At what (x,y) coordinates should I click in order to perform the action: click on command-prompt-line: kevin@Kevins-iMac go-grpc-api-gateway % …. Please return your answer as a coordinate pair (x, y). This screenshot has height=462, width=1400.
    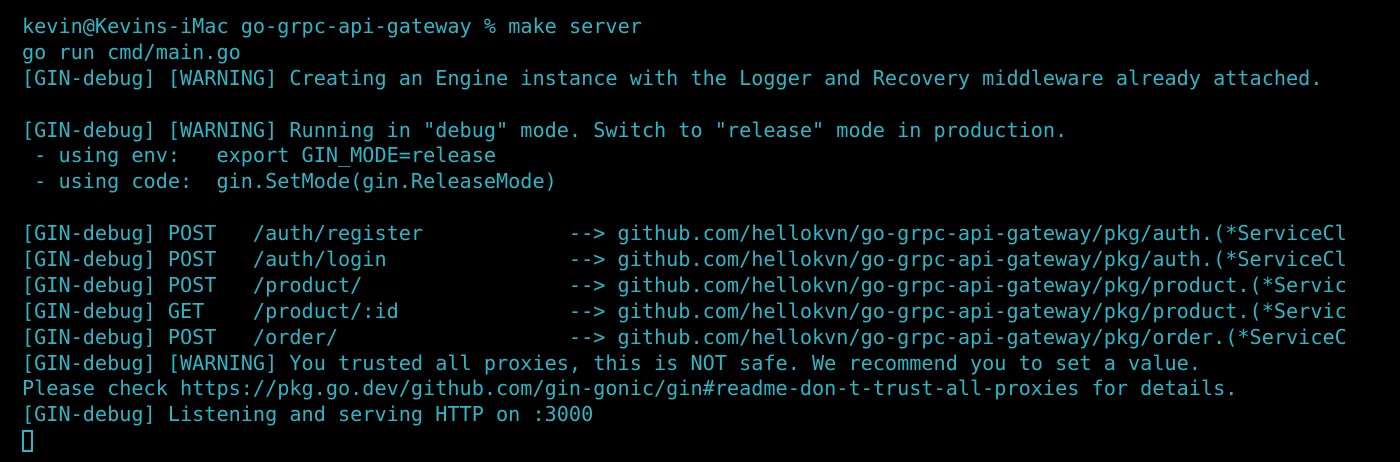
    Looking at the image, I should click on (711, 27).